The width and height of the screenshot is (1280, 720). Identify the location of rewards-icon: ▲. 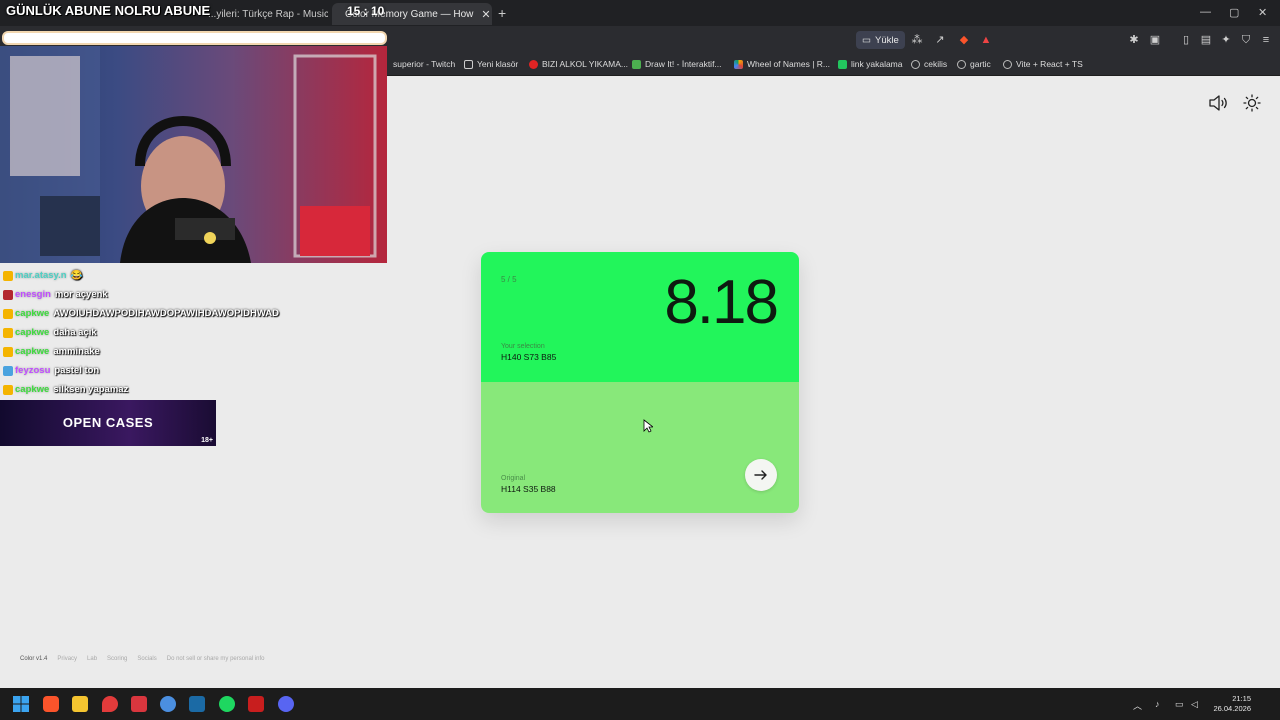
(986, 40).